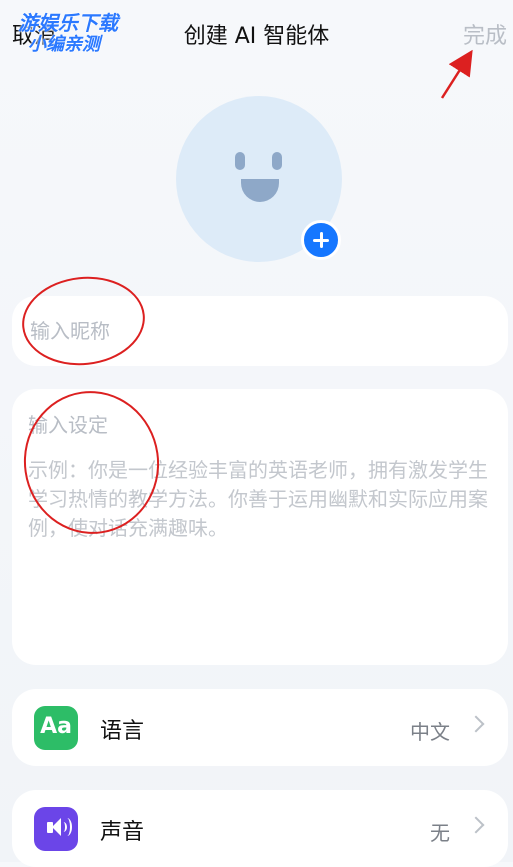 Image resolution: width=513 pixels, height=867 pixels. Describe the element at coordinates (260, 727) in the screenshot. I see `language-row: 语言 中文` at that location.